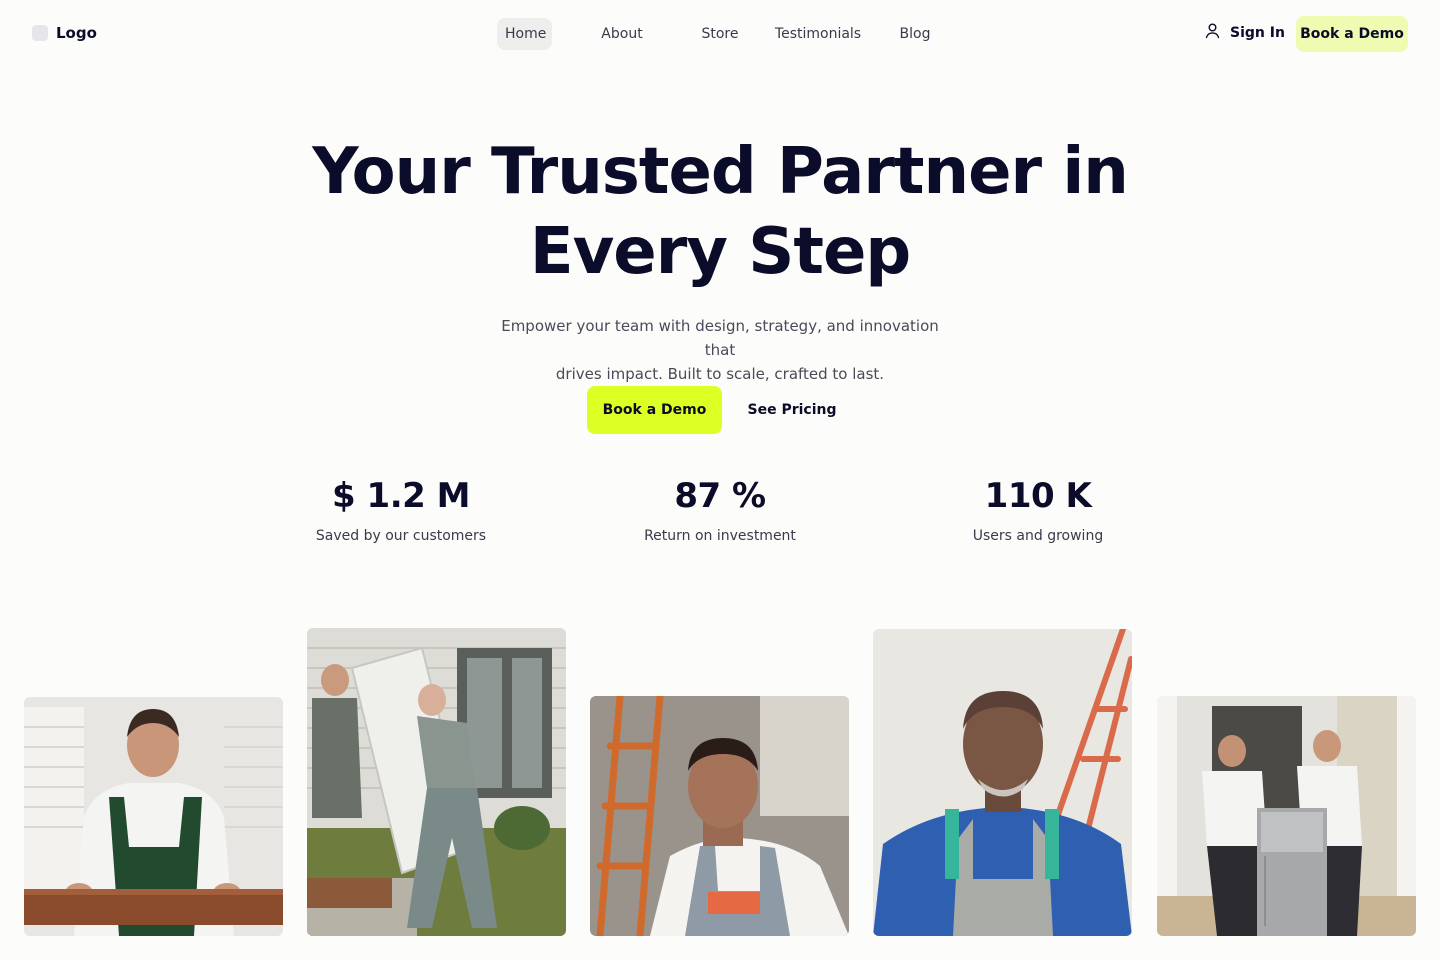 The width and height of the screenshot is (1440, 960). I want to click on stat-value: 87 %, so click(720, 496).